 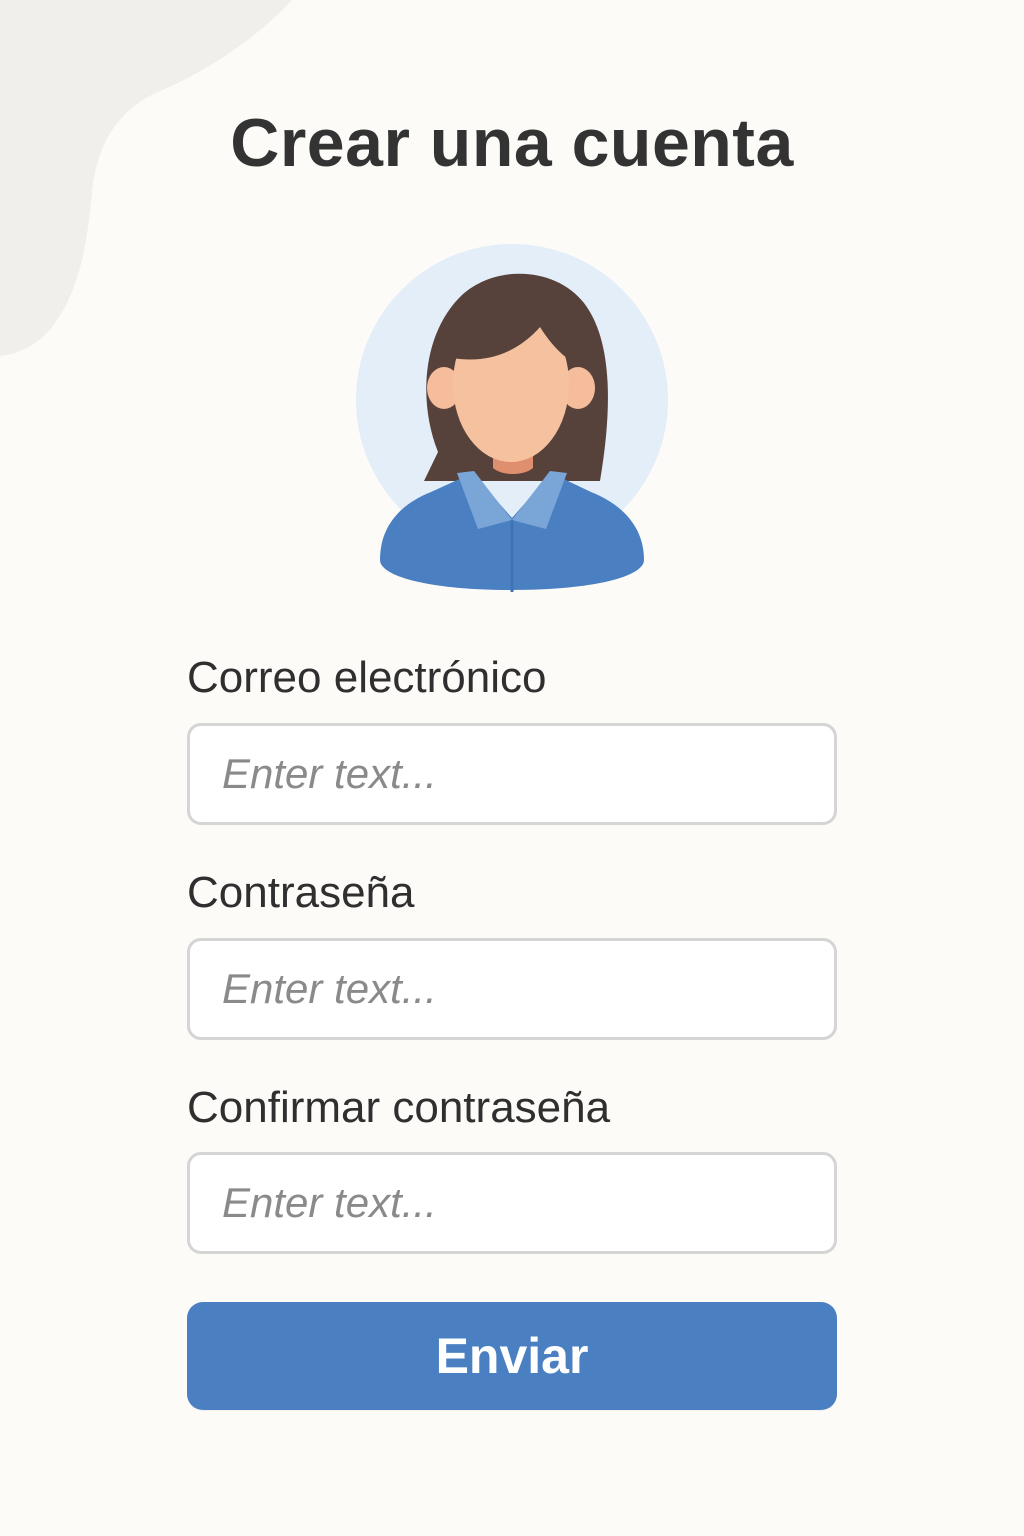 I want to click on confirm-password-field-group: Confirmar contraseña, so click(x=512, y=1168).